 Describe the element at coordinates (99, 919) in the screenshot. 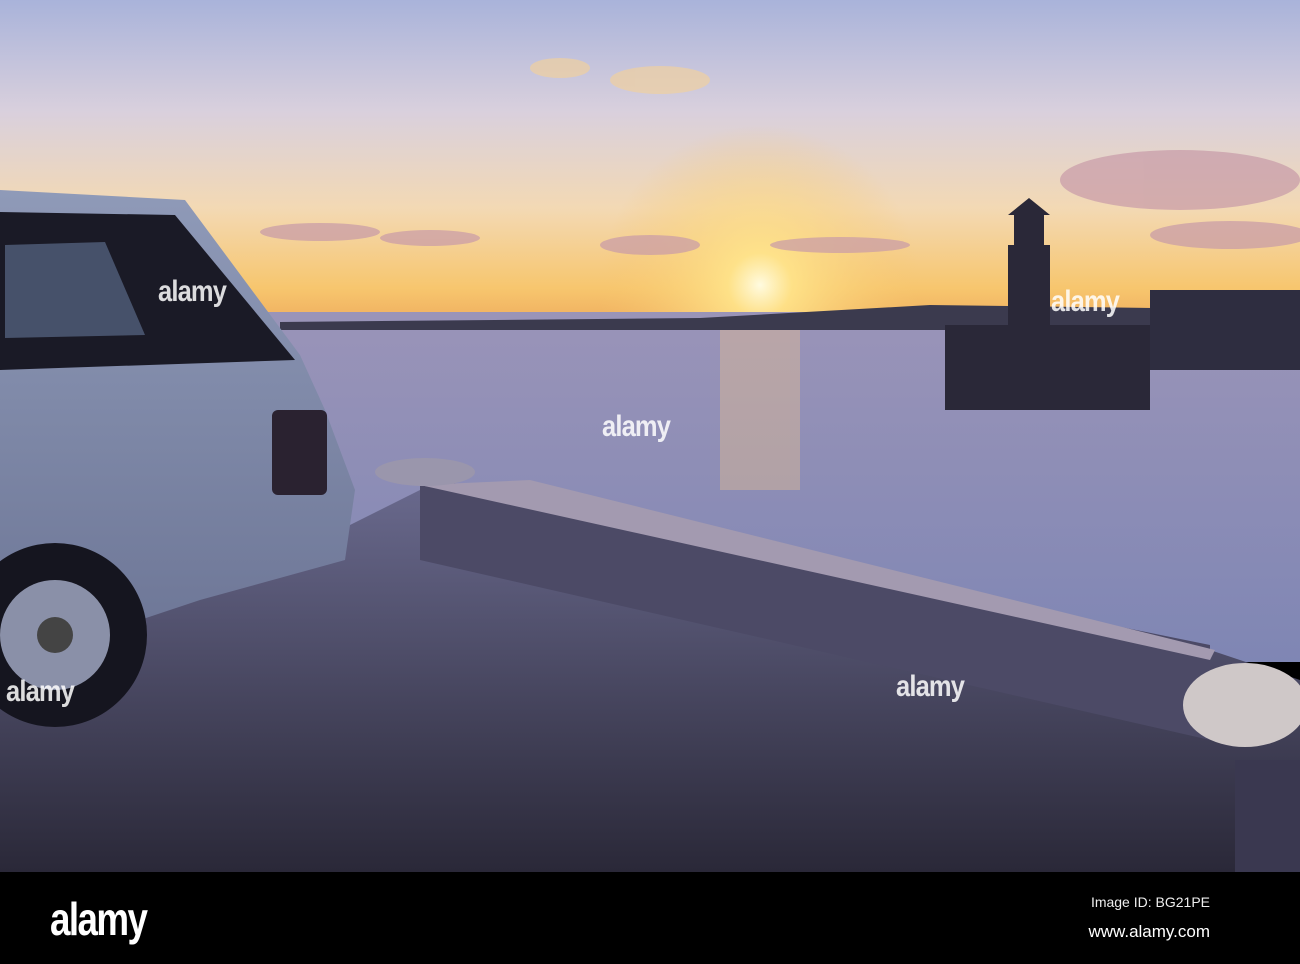

I see `alamy-logo: alamy` at that location.